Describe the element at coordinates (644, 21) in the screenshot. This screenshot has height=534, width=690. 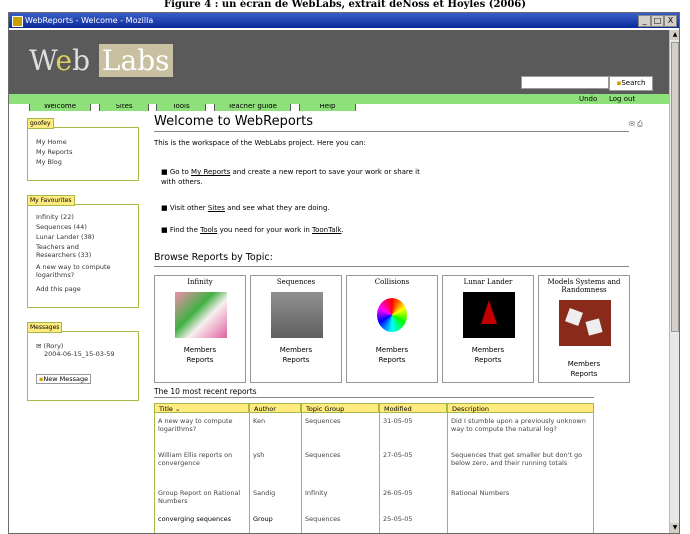
I see `minimize-button: _` at that location.